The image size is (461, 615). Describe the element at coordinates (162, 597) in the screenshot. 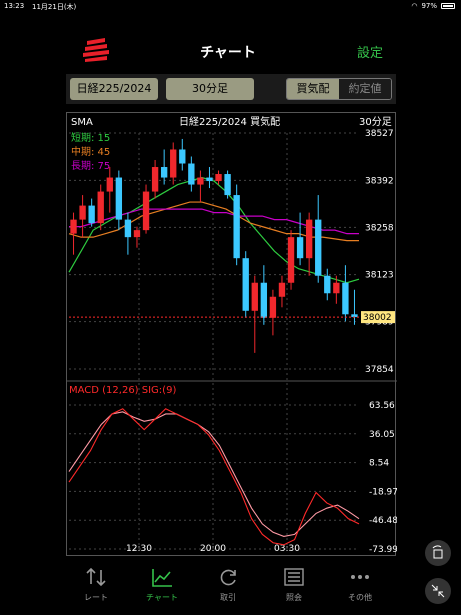

I see `tab-chart-label: チャート` at that location.